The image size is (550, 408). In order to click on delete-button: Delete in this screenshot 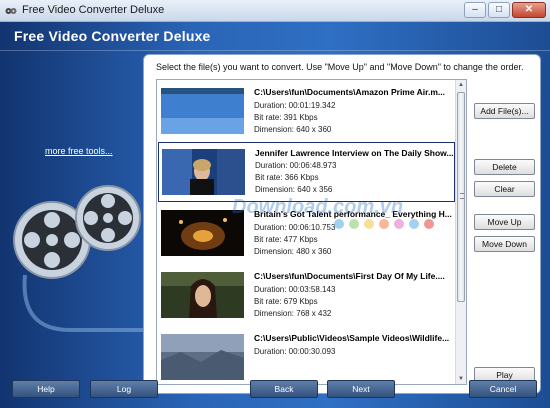, I will do `click(504, 167)`.